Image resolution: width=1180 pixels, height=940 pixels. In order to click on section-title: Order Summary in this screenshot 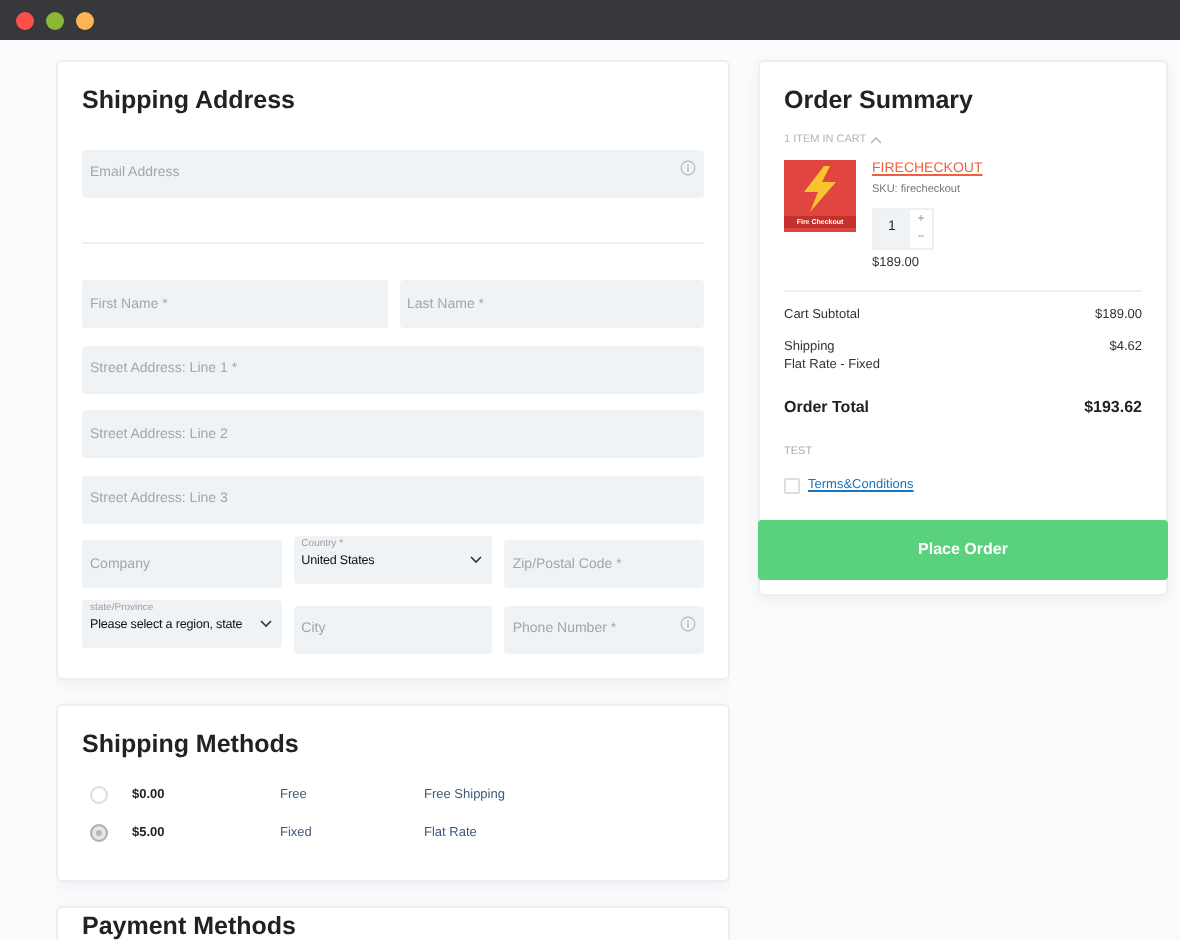, I will do `click(879, 101)`.